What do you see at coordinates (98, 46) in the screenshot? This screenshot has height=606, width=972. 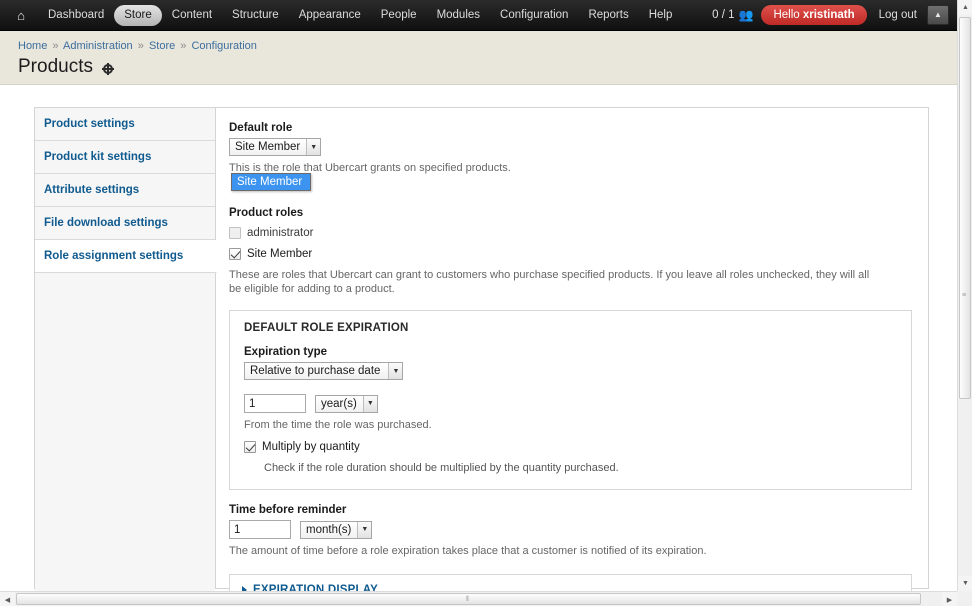 I see `breadcrumb-item-administration: Administration` at bounding box center [98, 46].